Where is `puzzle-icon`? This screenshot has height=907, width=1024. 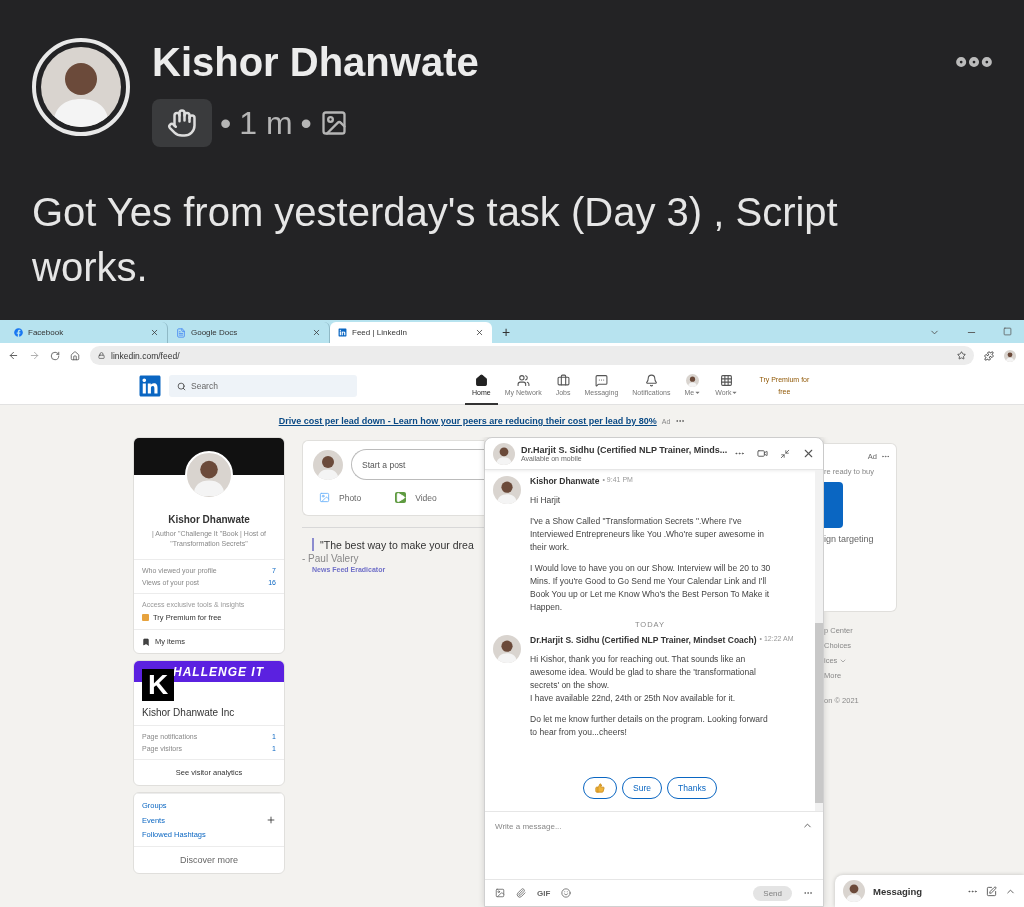 puzzle-icon is located at coordinates (989, 355).